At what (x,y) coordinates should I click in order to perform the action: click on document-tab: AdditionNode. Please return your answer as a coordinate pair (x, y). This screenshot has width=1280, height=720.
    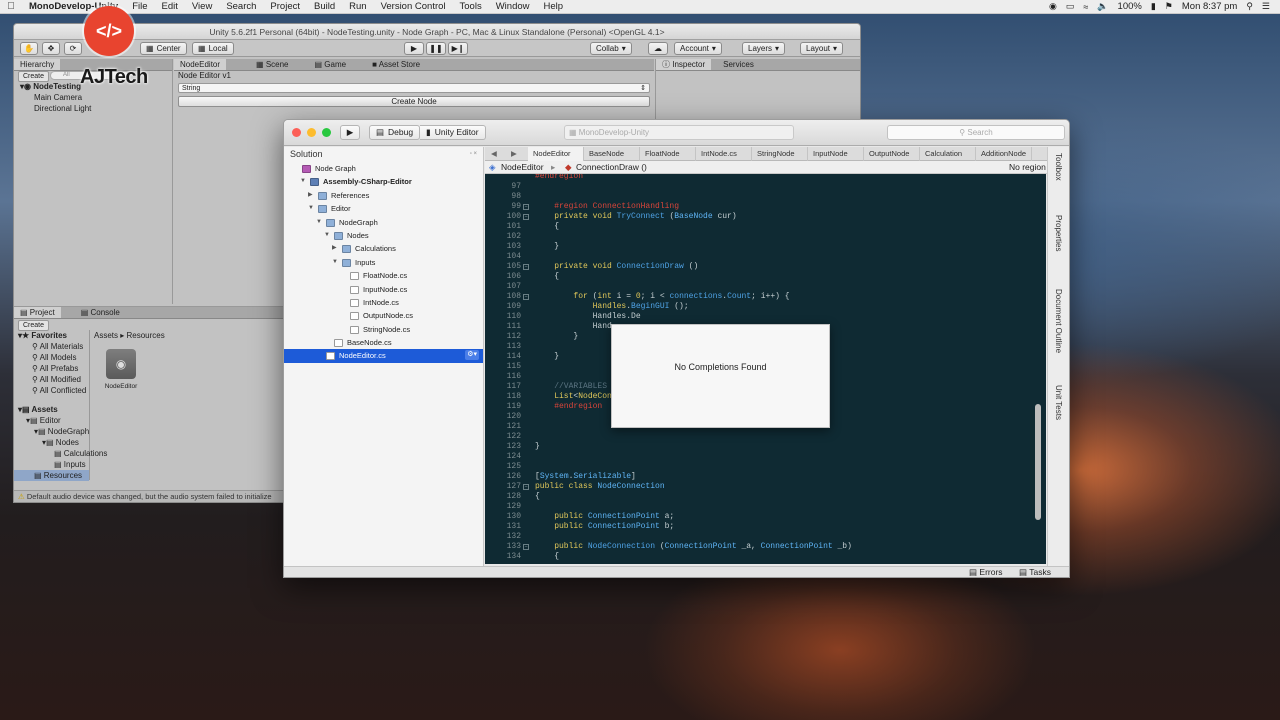
    Looking at the image, I should click on (1004, 154).